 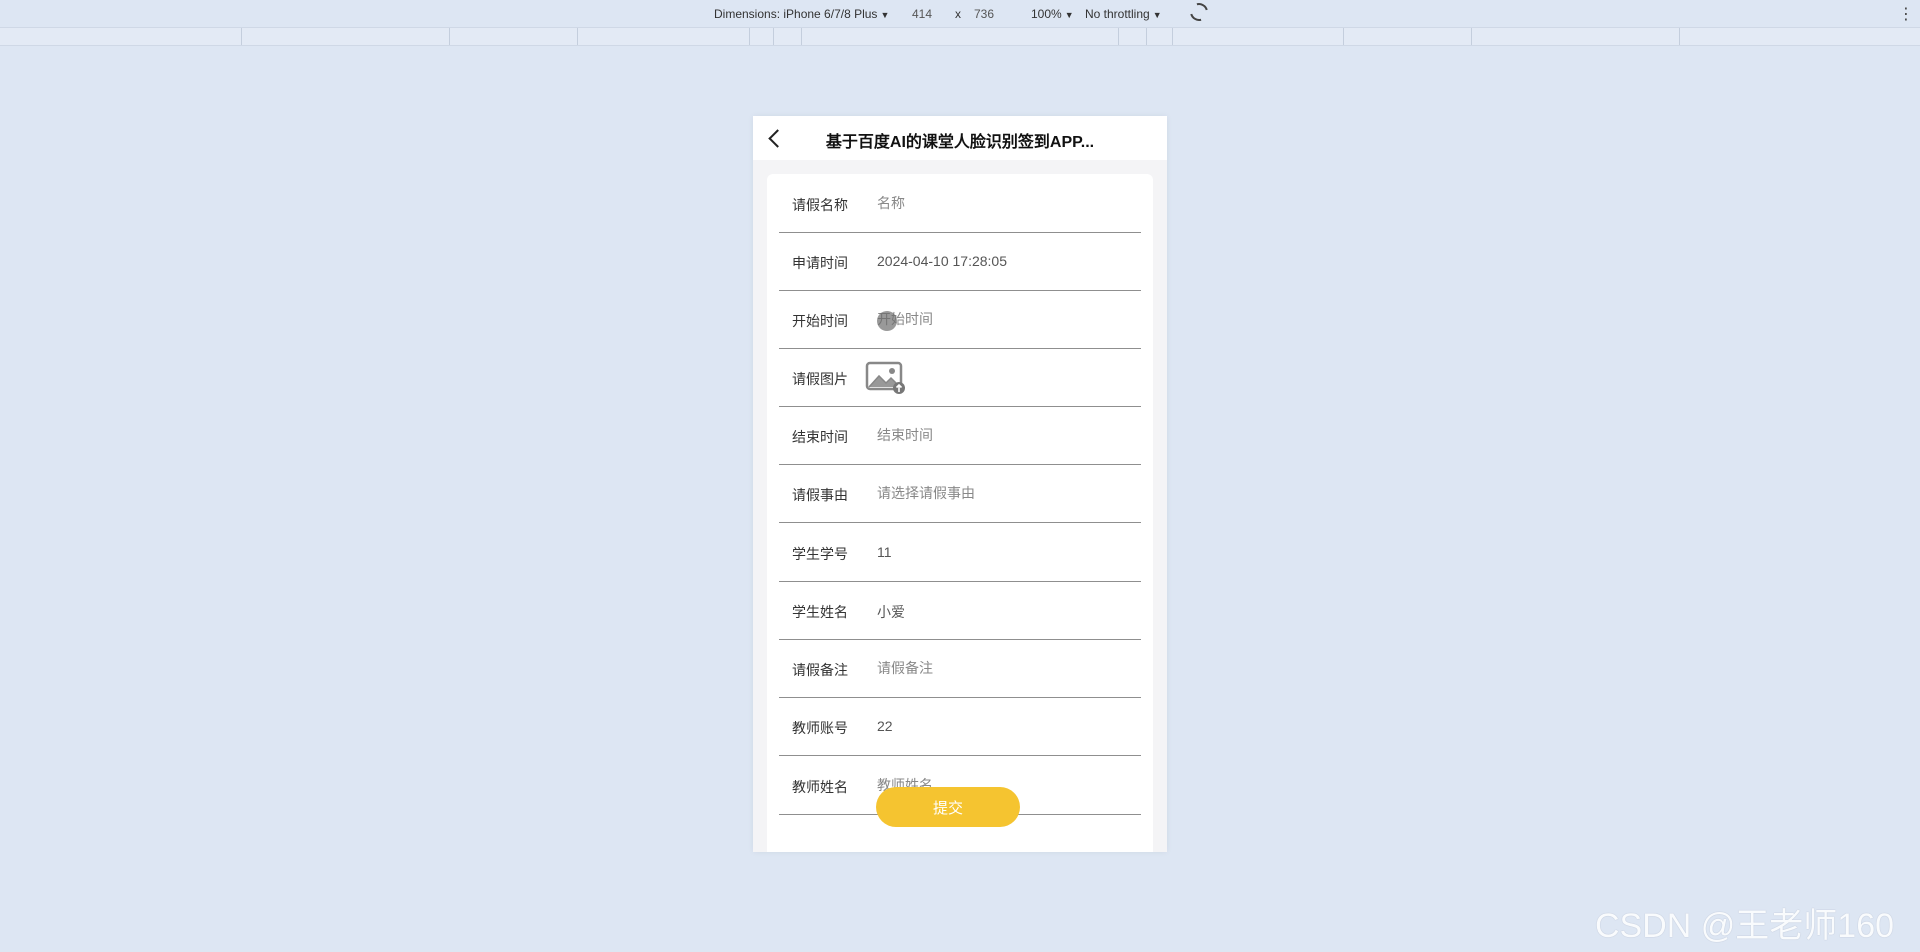 What do you see at coordinates (922, 14) in the screenshot?
I see `device-width-input: 414` at bounding box center [922, 14].